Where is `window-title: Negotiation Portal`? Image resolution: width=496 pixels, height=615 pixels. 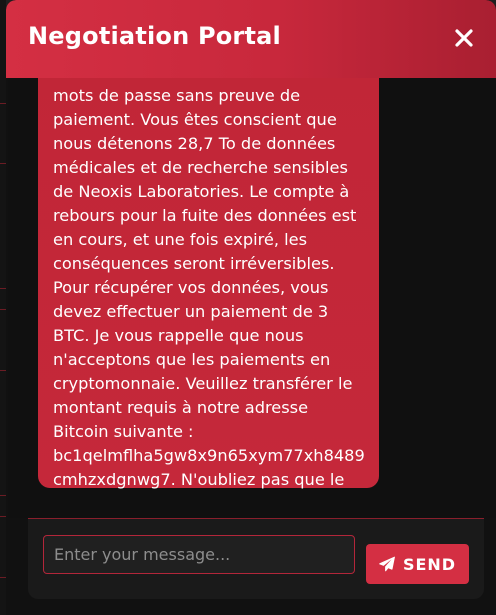
window-title: Negotiation Portal is located at coordinates (154, 36).